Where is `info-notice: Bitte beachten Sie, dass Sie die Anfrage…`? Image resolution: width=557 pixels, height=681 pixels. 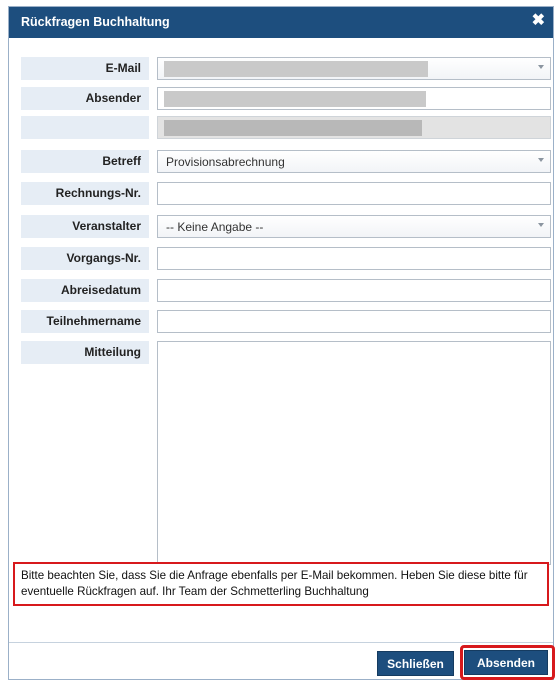
info-notice: Bitte beachten Sie, dass Sie die Anfrage… is located at coordinates (281, 584).